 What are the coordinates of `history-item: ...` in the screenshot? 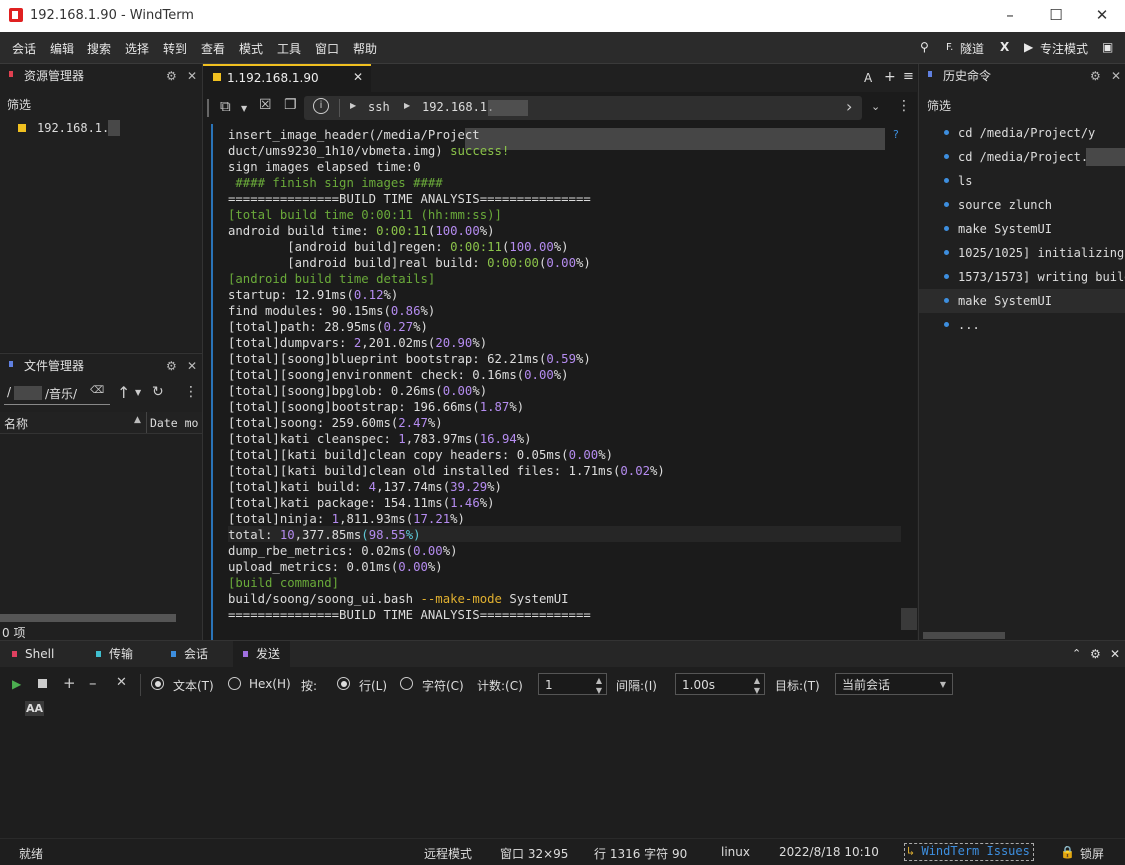 It's located at (962, 325).